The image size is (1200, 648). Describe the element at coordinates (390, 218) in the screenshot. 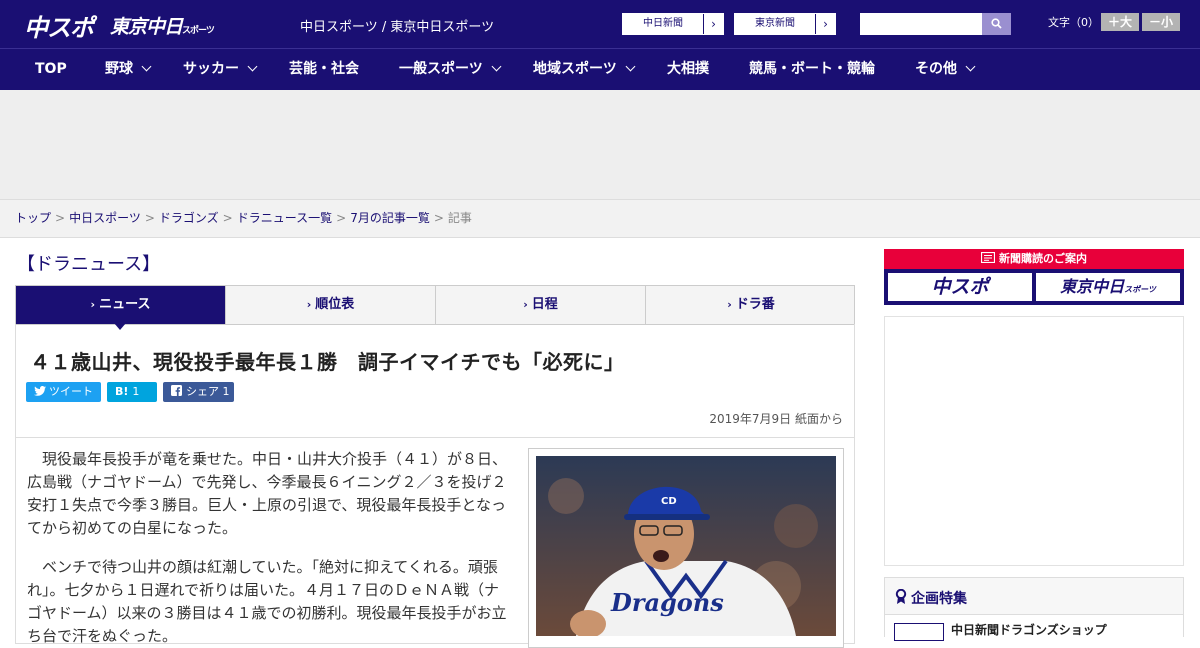

I see `breadcrumb-july-articles: 7月の記事一覧` at that location.